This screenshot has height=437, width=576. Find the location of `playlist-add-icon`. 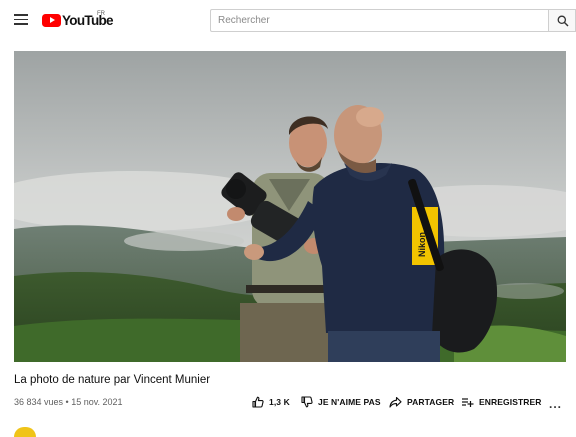

playlist-add-icon is located at coordinates (468, 402).